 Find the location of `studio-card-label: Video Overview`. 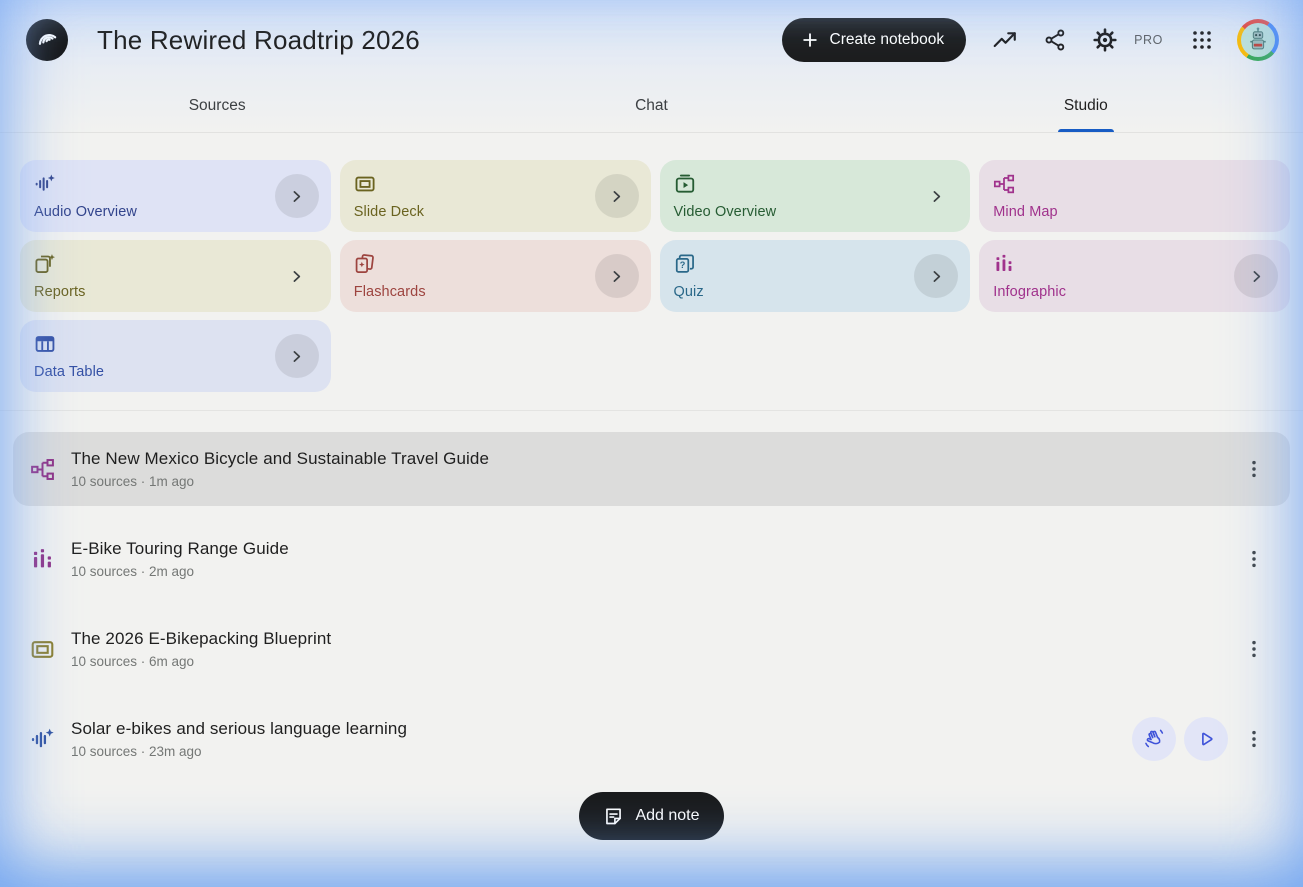

studio-card-label: Video Overview is located at coordinates (725, 212).